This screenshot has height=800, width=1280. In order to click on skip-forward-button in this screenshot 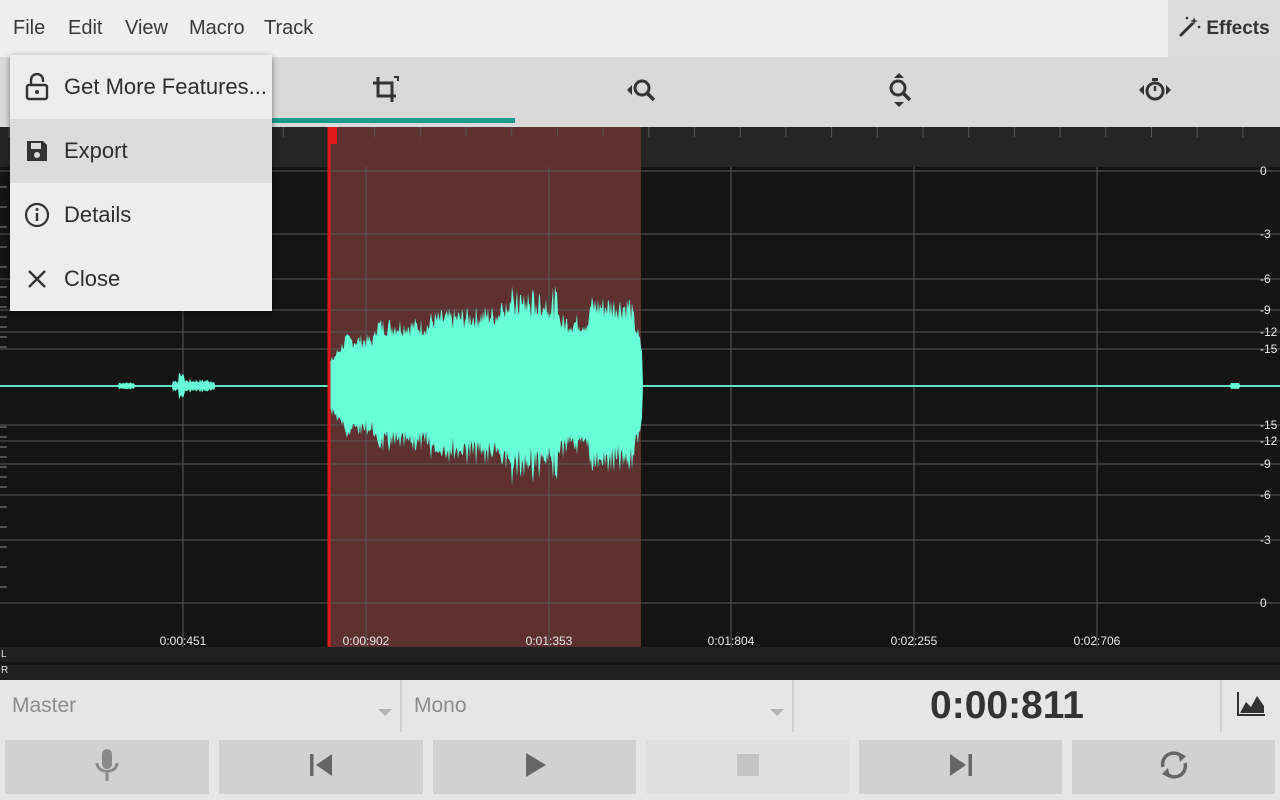, I will do `click(960, 767)`.